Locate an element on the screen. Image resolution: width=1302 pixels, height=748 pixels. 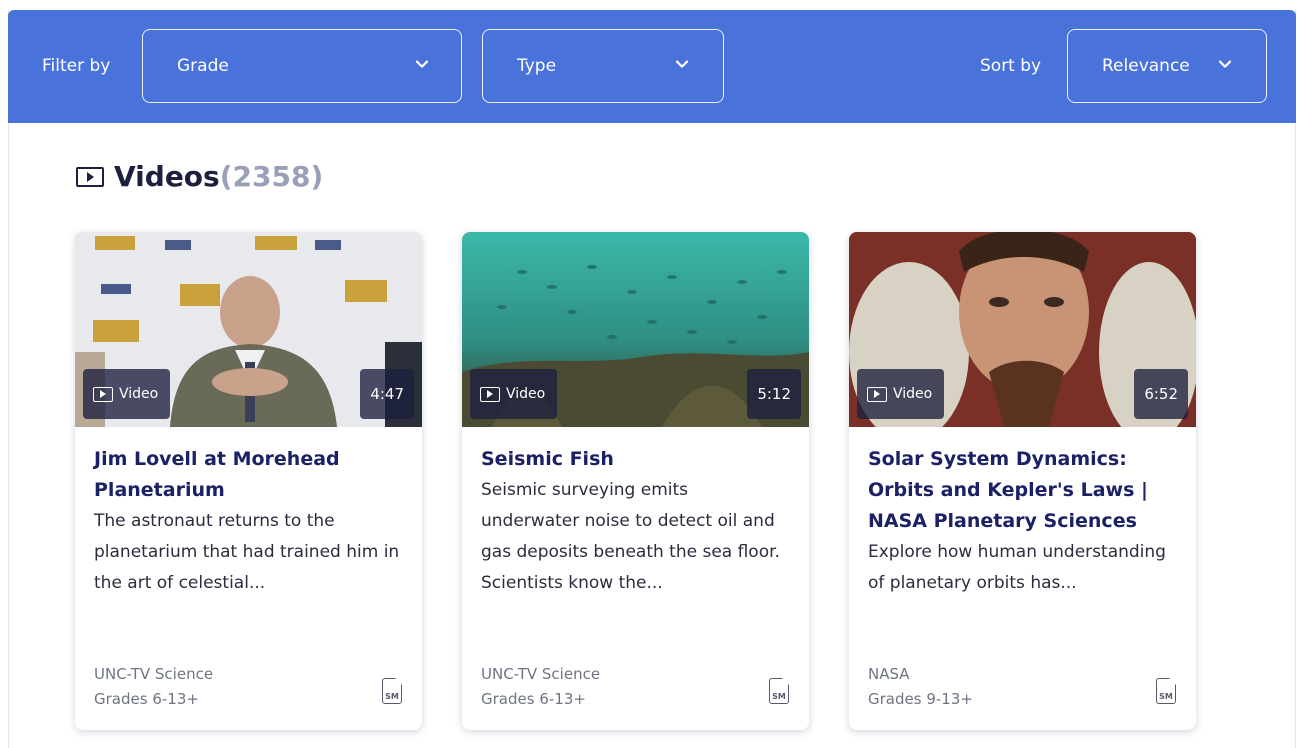
type-dropdown-label: Type is located at coordinates (537, 66).